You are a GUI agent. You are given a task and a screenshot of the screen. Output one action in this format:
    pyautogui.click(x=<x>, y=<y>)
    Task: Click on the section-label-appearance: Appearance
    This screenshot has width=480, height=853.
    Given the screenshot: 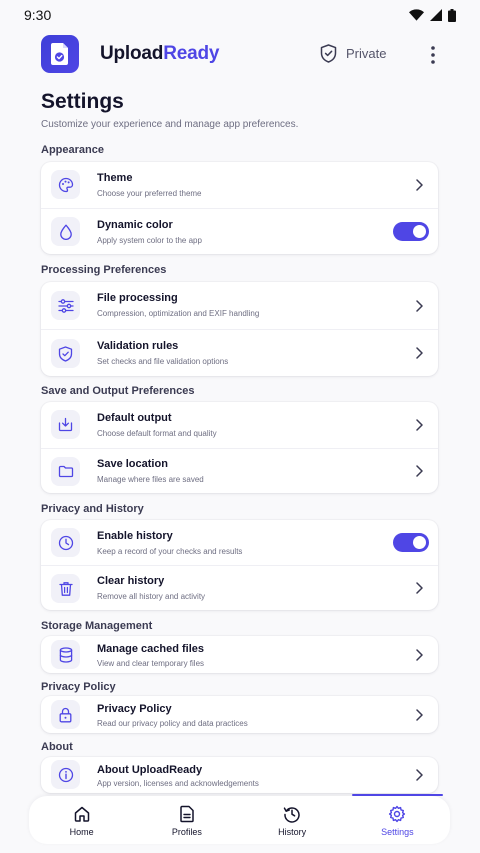 What is the action you would take?
    pyautogui.click(x=72, y=150)
    